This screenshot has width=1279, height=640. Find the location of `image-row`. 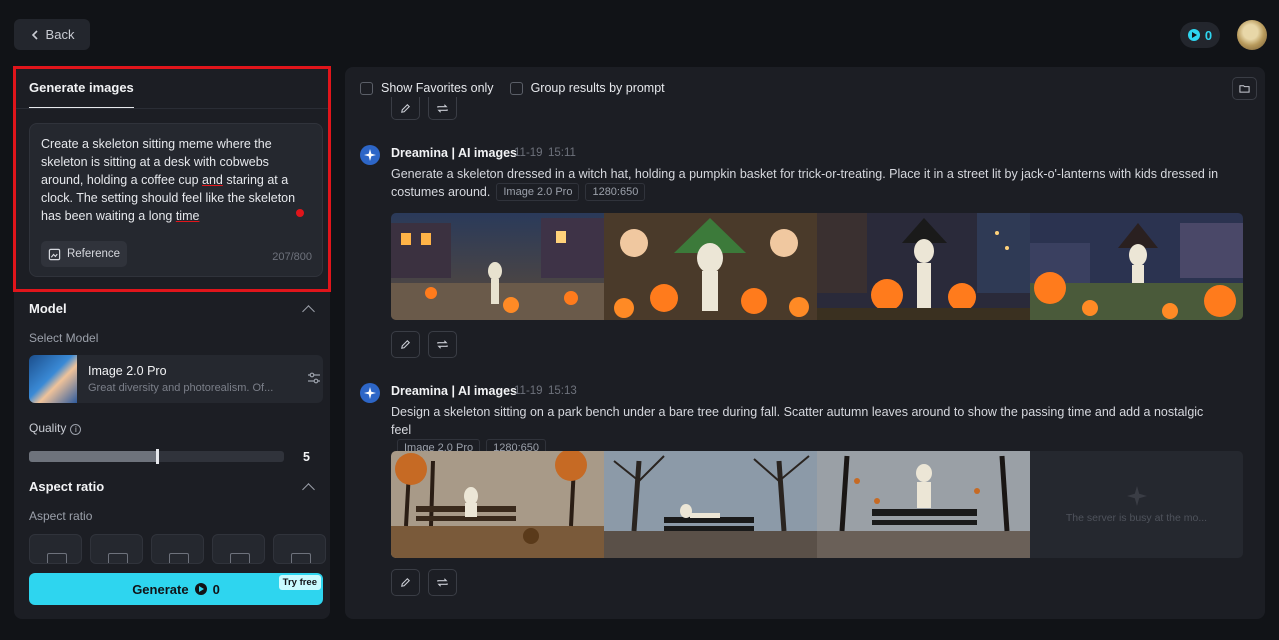

image-row is located at coordinates (817, 266).